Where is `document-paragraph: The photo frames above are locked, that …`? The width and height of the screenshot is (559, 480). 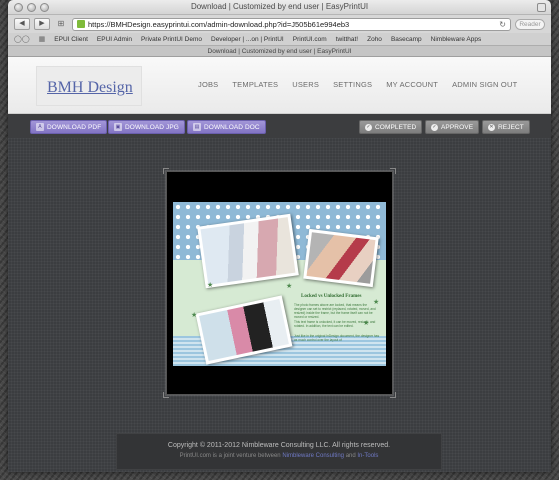 document-paragraph: The photo frames above are locked, that … is located at coordinates (335, 311).